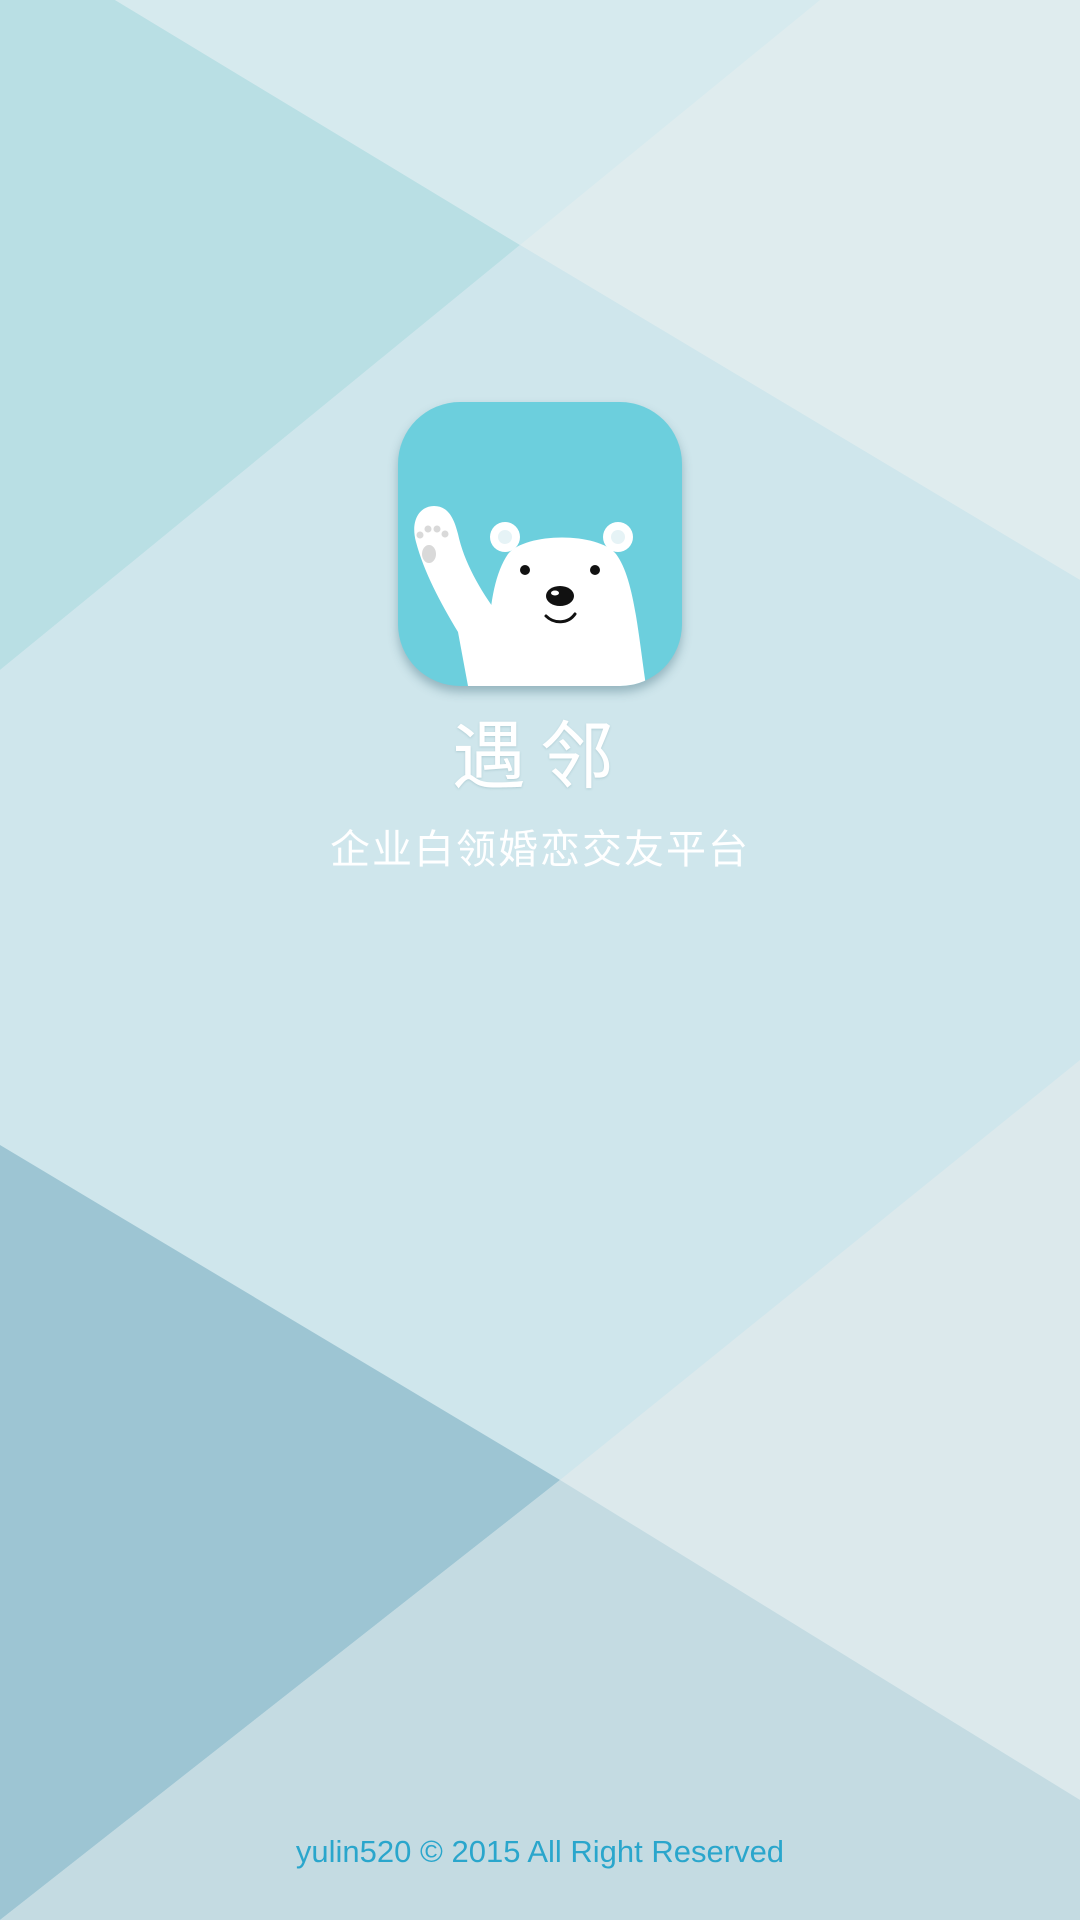 The width and height of the screenshot is (1080, 1920). Describe the element at coordinates (540, 850) in the screenshot. I see `app-tagline: 企业白领婚恋交友平台` at that location.